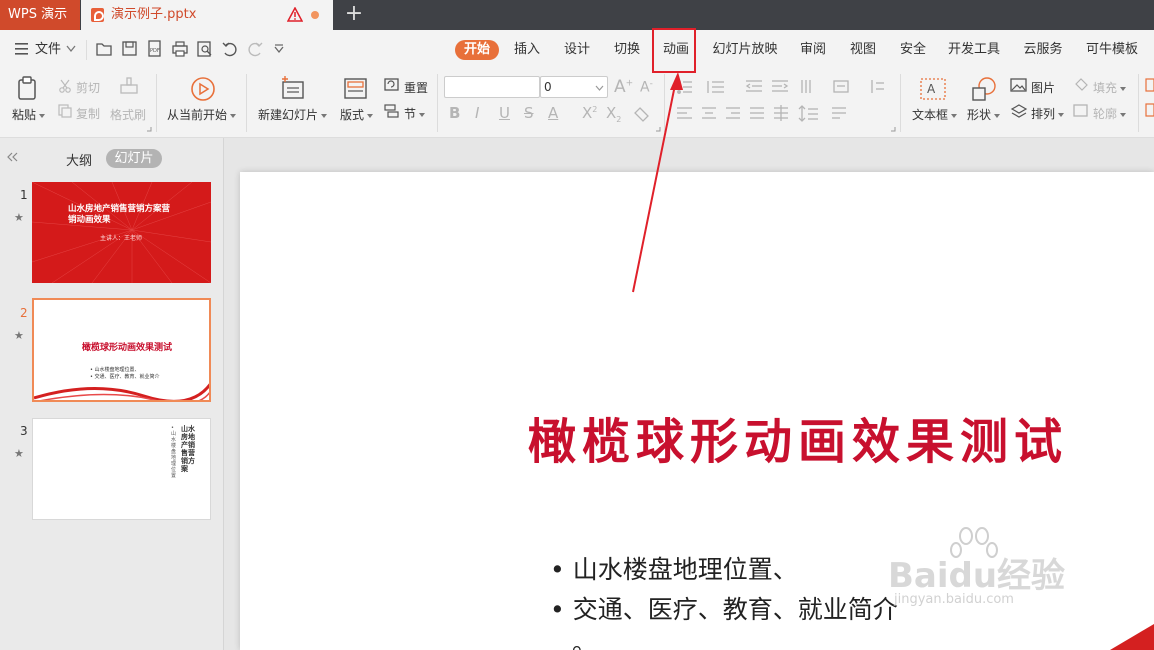  Describe the element at coordinates (1149, 98) in the screenshot. I see `more-tools-icon` at that location.